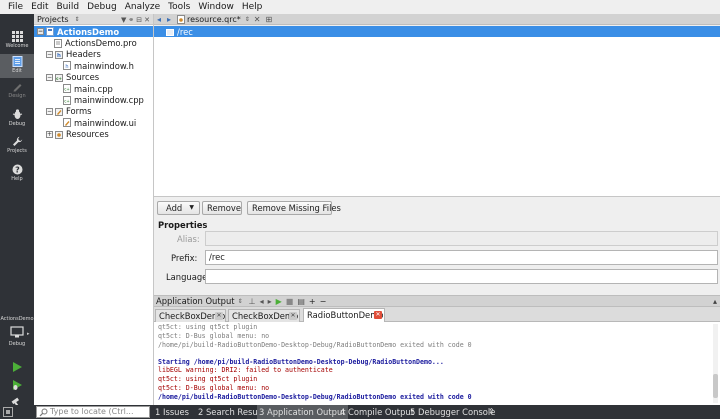  What do you see at coordinates (302, 412) in the screenshot?
I see `status-tab-application-output: 3 Application Output` at bounding box center [302, 412].